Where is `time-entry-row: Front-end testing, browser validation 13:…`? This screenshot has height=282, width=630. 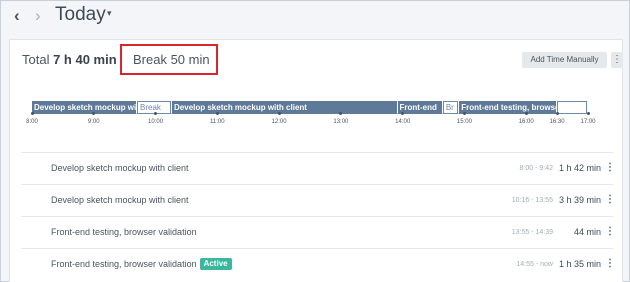
time-entry-row: Front-end testing, browser validation 13:… is located at coordinates (318, 232).